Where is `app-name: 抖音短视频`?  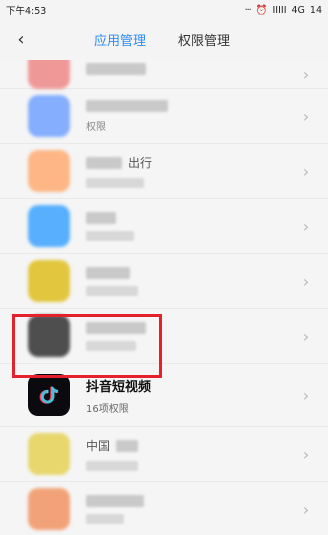 app-name: 抖音短视频 is located at coordinates (119, 387).